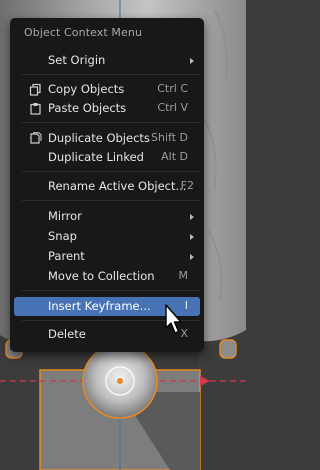  I want to click on paste-icon, so click(35, 109).